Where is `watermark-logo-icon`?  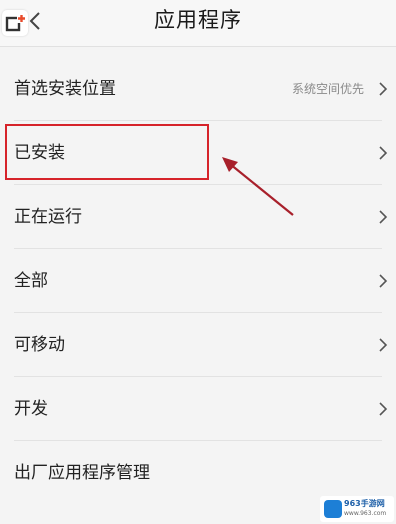 watermark-logo-icon is located at coordinates (333, 509).